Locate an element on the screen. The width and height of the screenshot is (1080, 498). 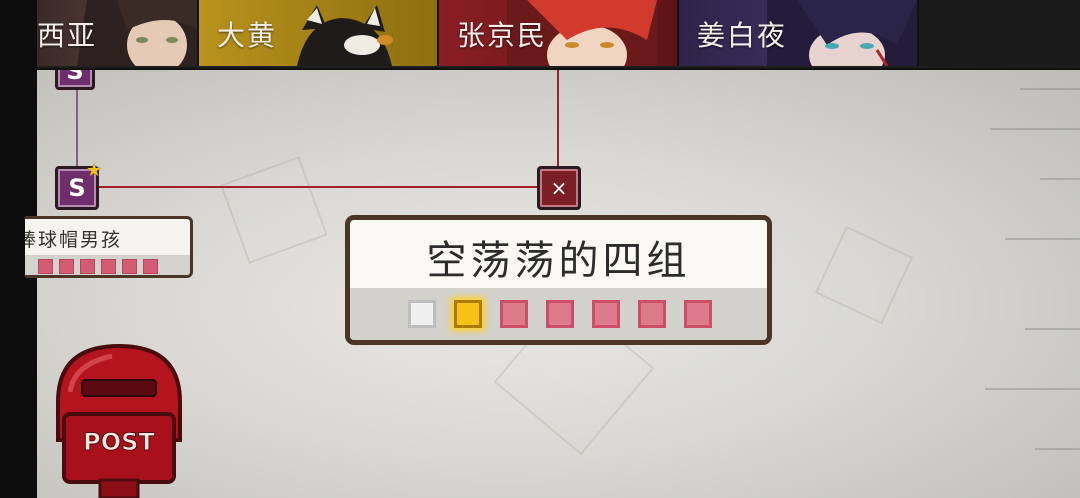
tab-character-1: 西亚 is located at coordinates (118, 33).